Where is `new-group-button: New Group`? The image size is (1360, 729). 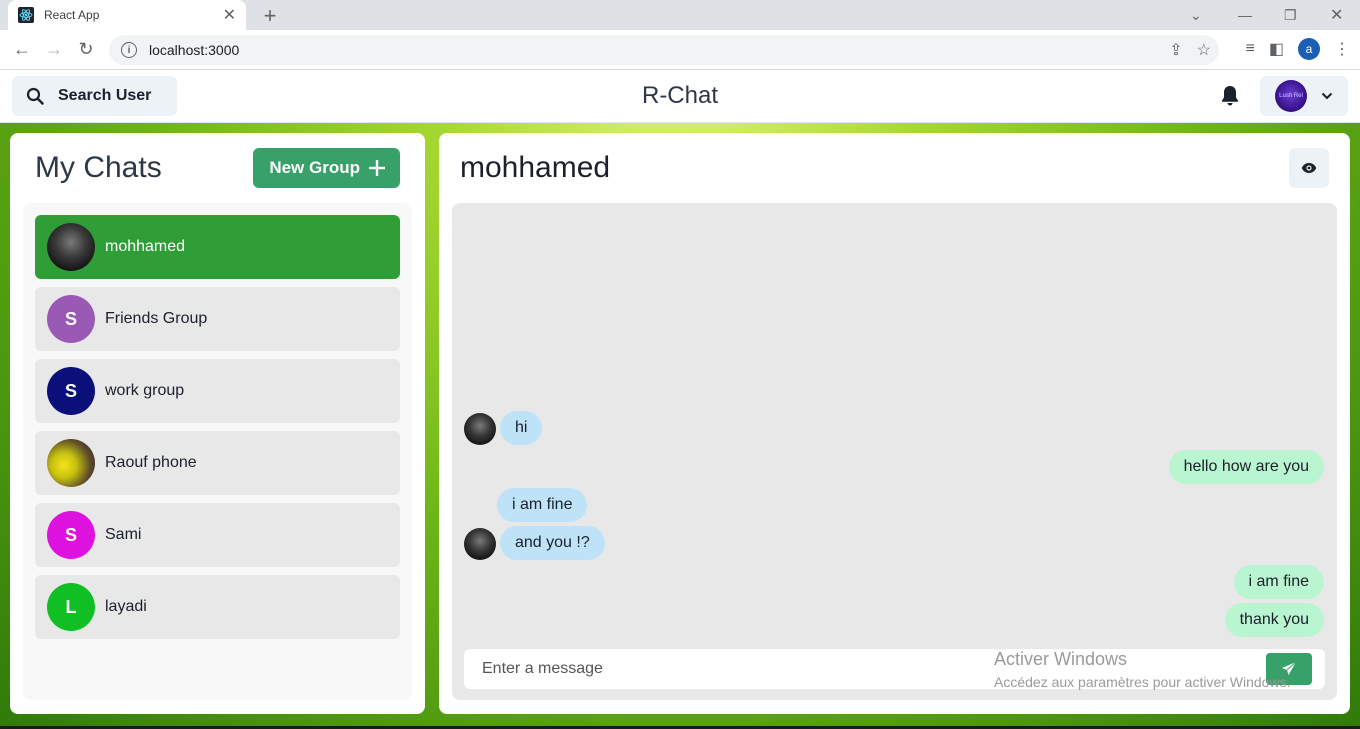 new-group-button: New Group is located at coordinates (326, 168).